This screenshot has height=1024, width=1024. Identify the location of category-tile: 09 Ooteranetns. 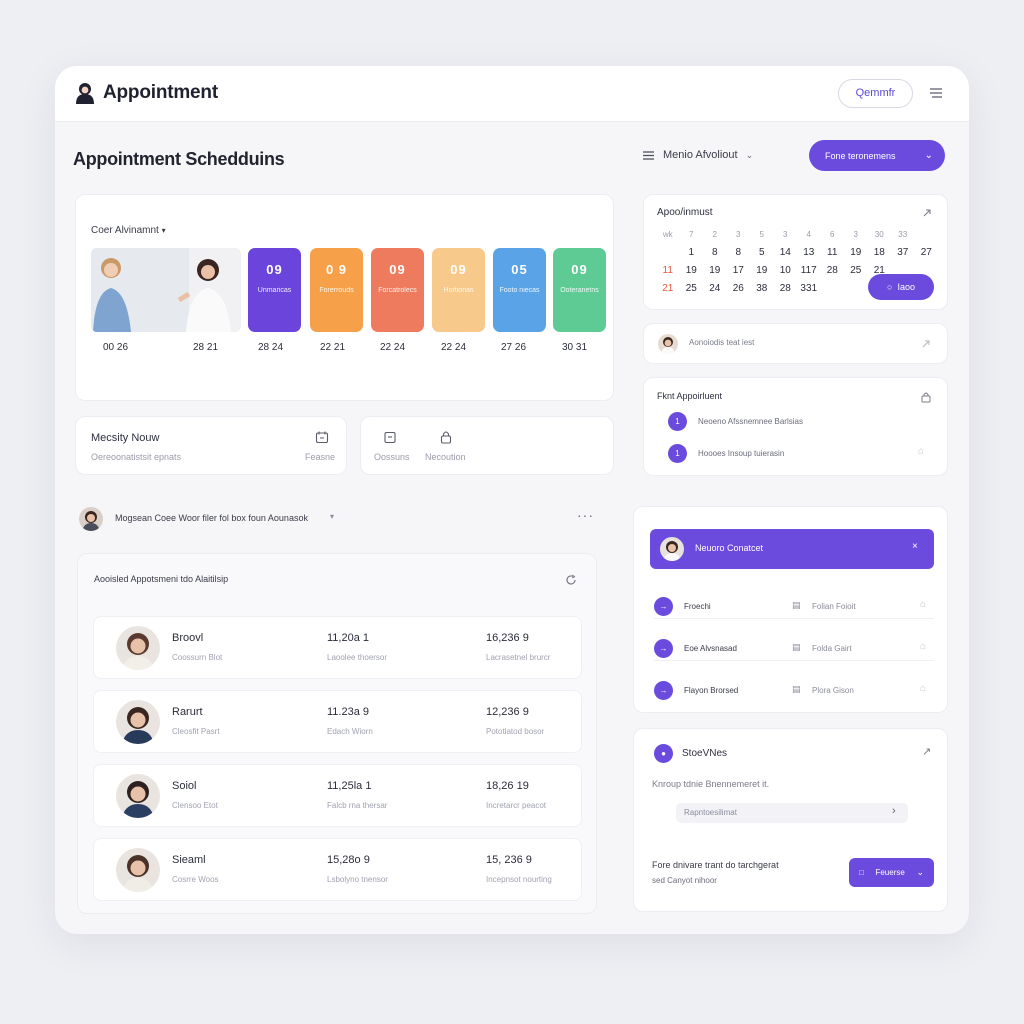
(579, 290).